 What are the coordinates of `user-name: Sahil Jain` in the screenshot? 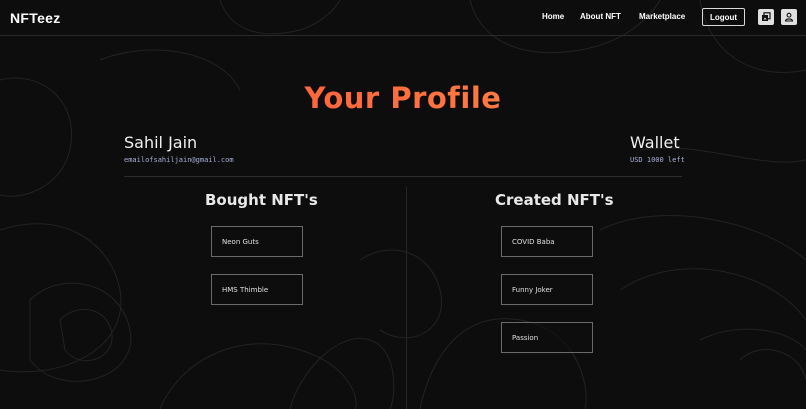 It's located at (161, 142).